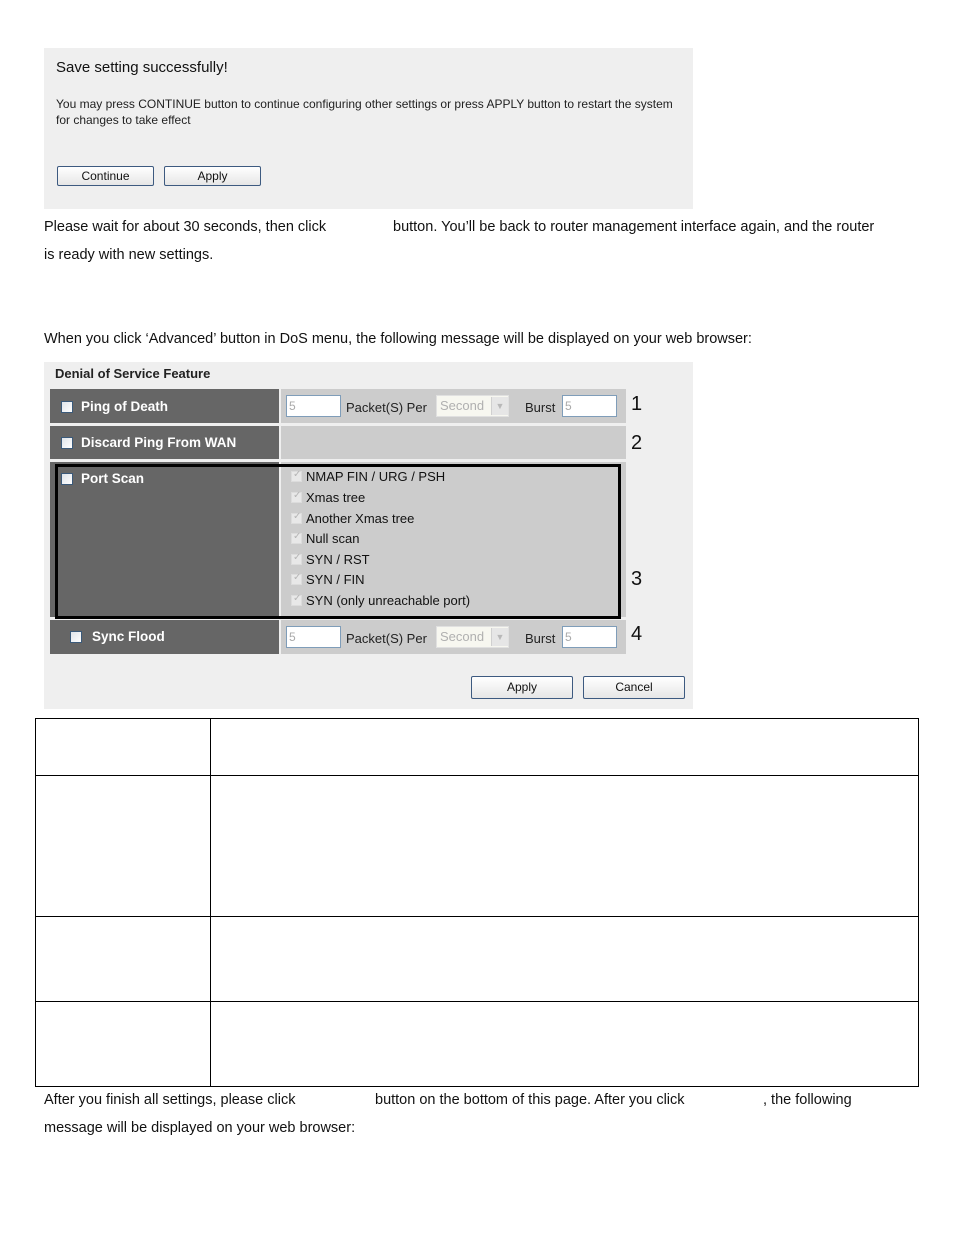  Describe the element at coordinates (76, 637) in the screenshot. I see `sync-flood-checkbox` at that location.